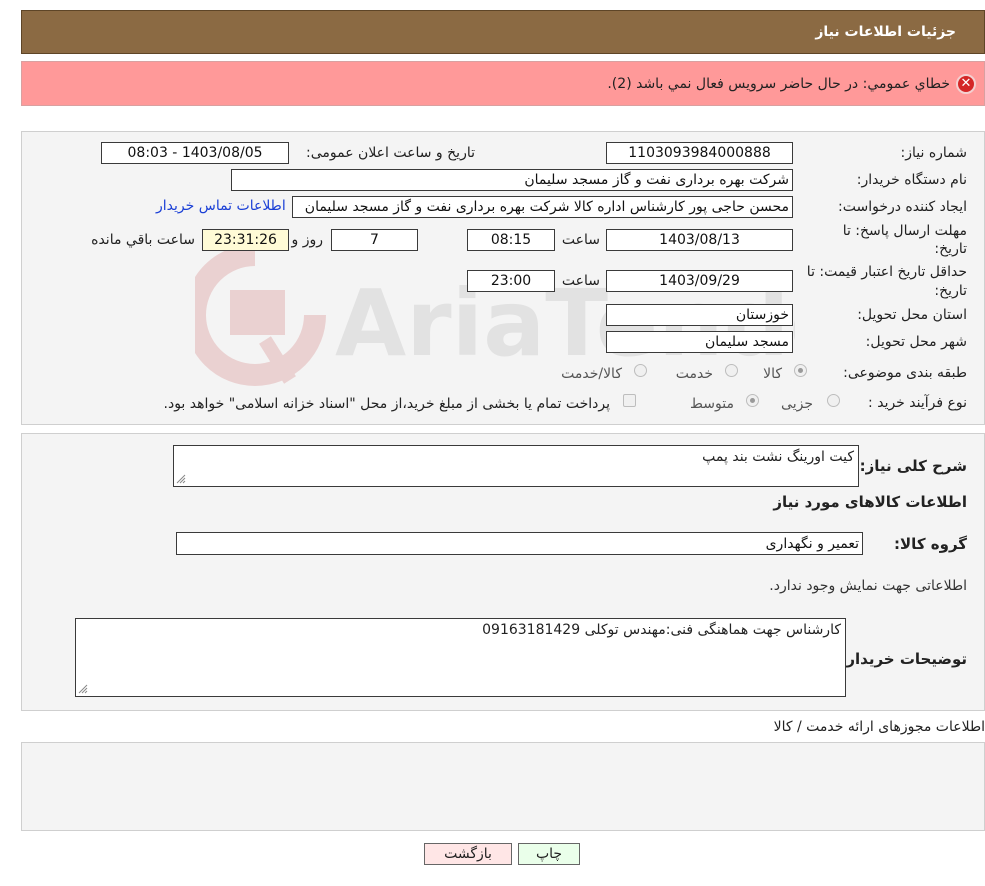 This screenshot has height=886, width=985. I want to click on process-option-medium: متوسط, so click(712, 404).